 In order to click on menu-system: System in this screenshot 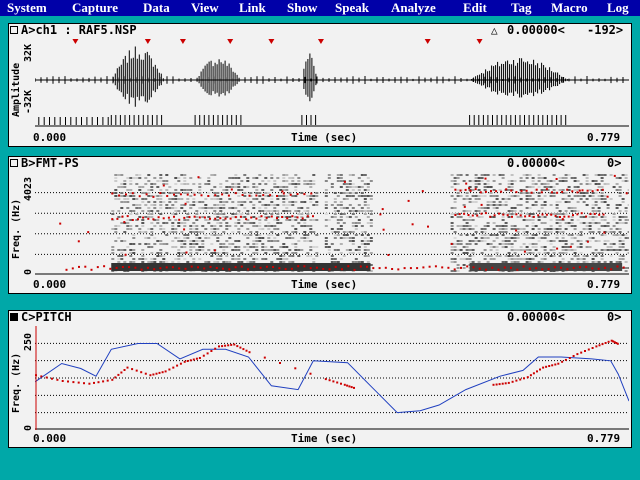, I will do `click(27, 8)`.